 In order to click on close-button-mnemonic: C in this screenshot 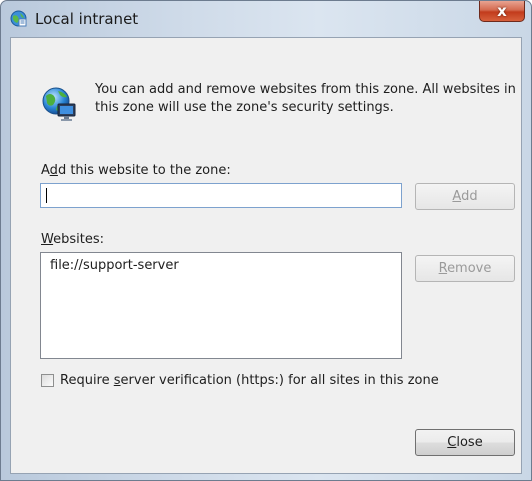, I will do `click(452, 442)`.